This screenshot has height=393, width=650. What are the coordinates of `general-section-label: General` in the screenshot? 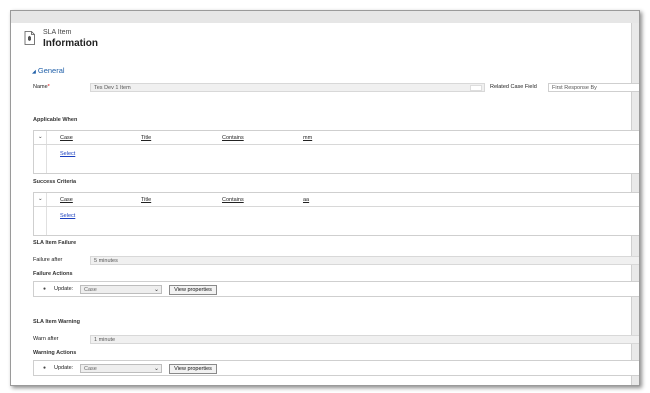 It's located at (51, 70).